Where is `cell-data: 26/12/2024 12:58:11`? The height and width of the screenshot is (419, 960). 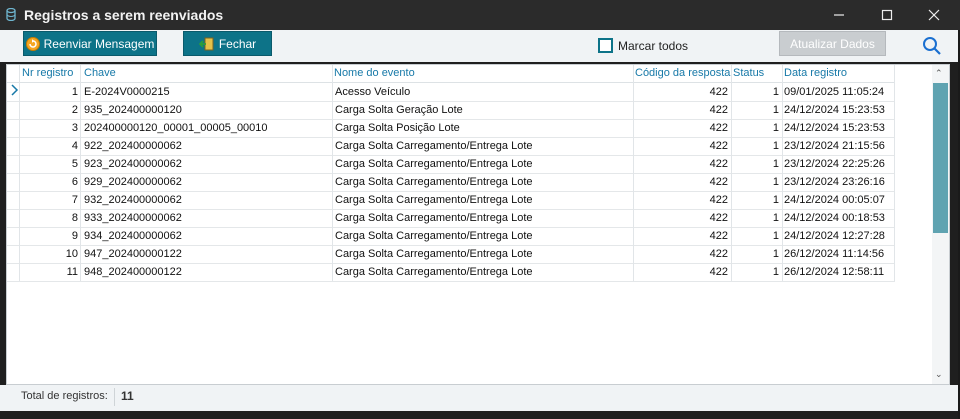 cell-data: 26/12/2024 12:58:11 is located at coordinates (834, 272).